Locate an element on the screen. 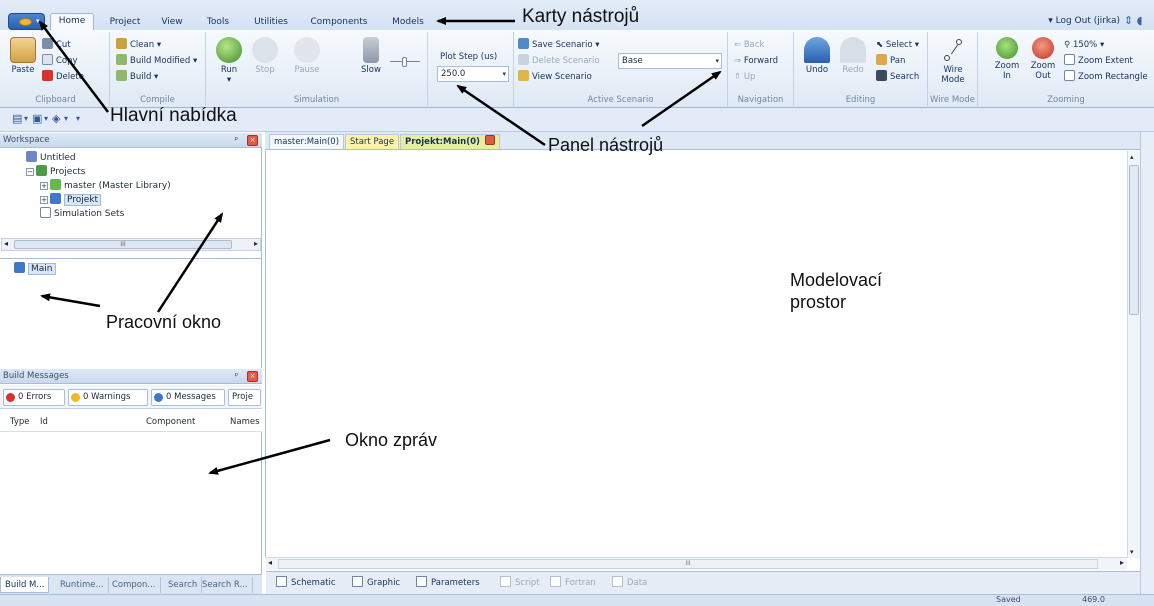  search-button: Search is located at coordinates (897, 77).